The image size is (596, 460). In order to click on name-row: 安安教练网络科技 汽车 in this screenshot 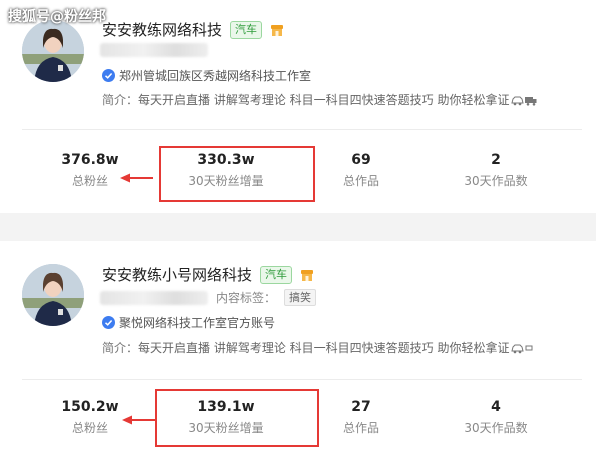, I will do `click(193, 29)`.